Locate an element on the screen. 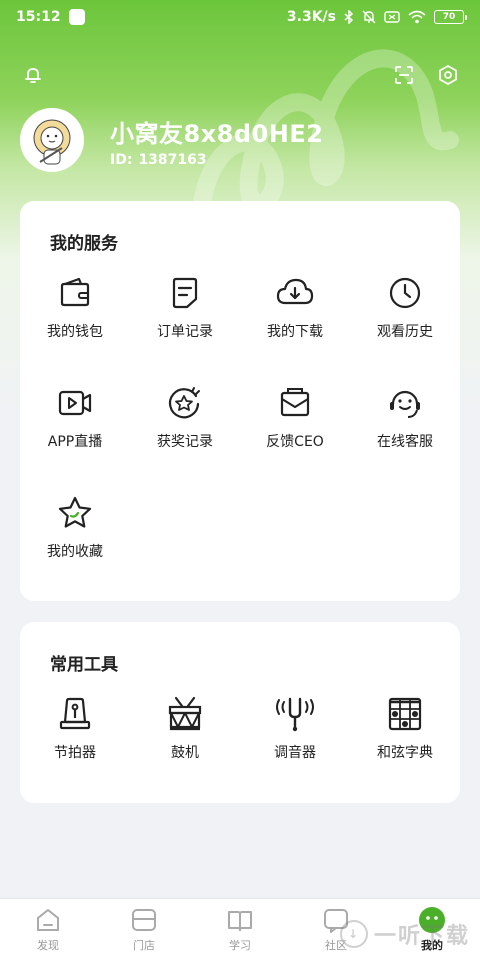 Image resolution: width=480 pixels, height=960 pixels. service-live: APP直播 is located at coordinates (75, 417).